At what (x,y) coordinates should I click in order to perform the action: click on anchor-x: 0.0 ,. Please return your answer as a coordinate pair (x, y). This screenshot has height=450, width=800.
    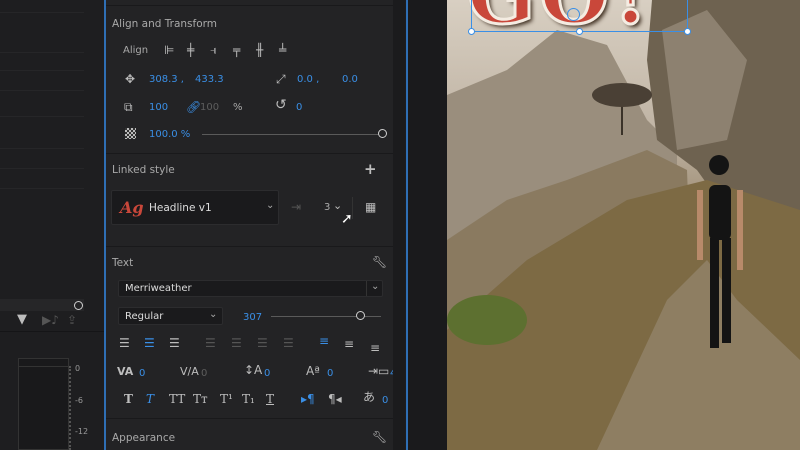
    Looking at the image, I should click on (308, 79).